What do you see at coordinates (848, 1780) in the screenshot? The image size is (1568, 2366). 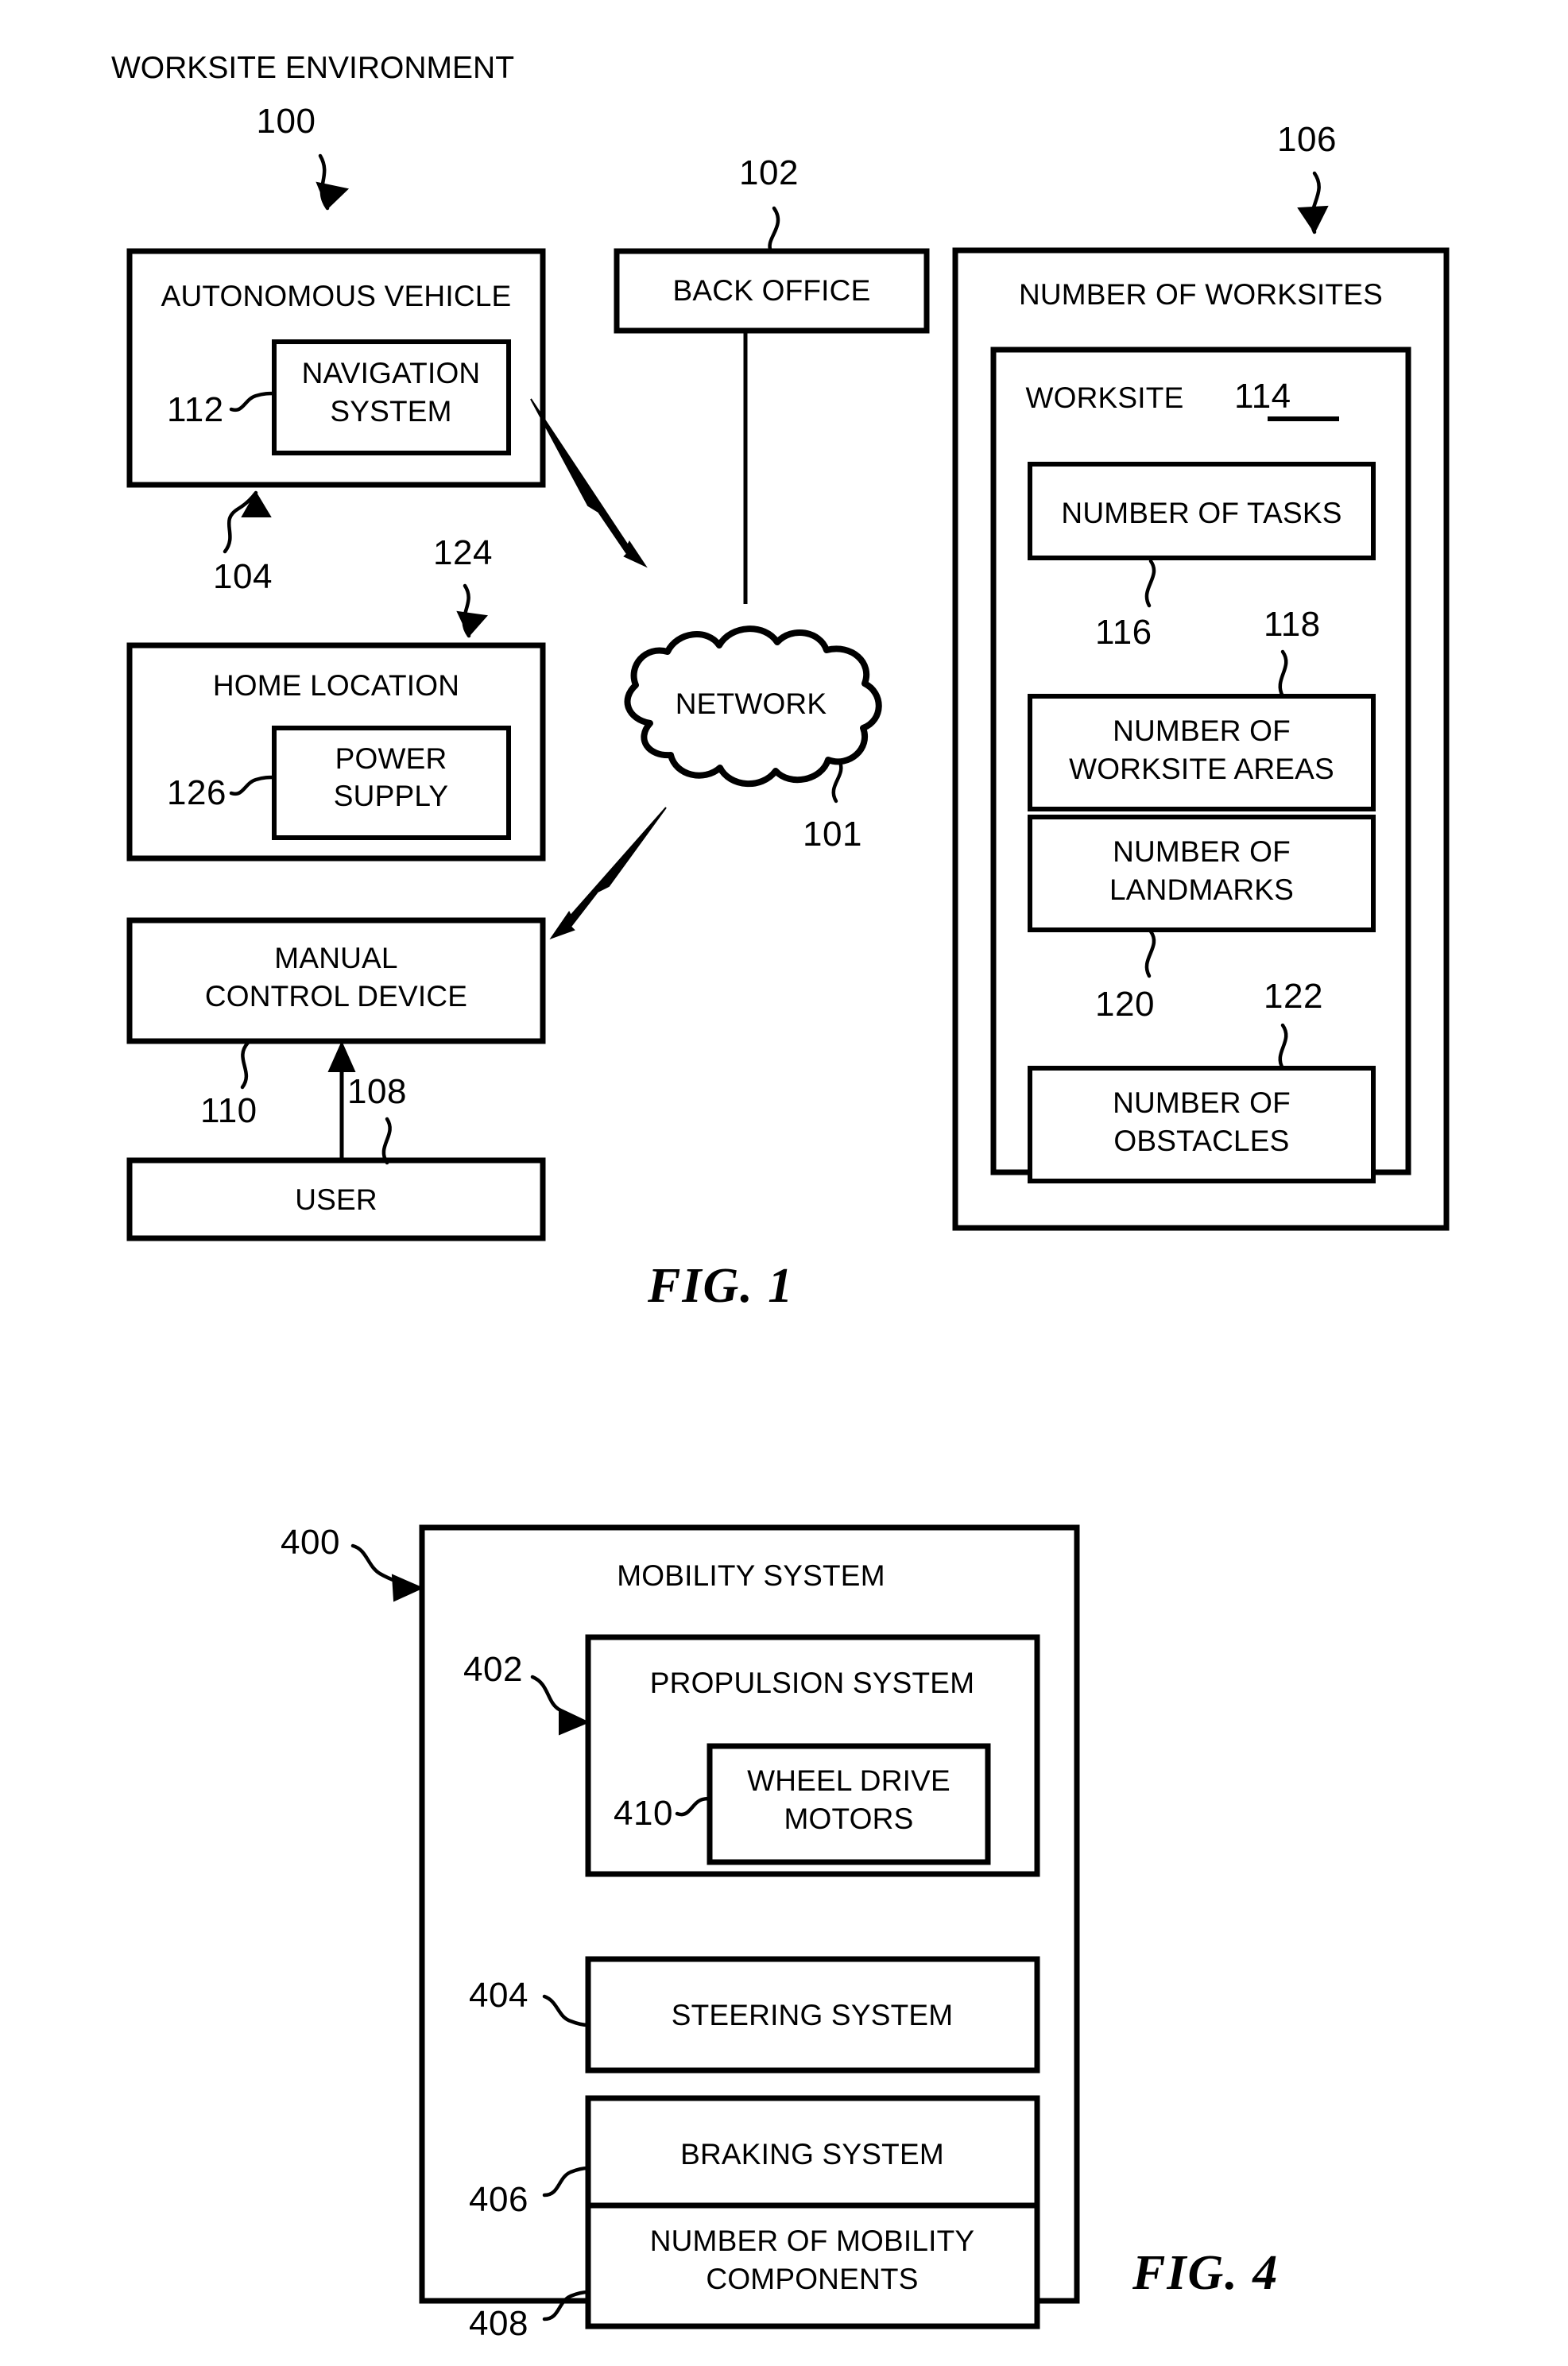 I see `wheel-drive-motors-label-line1: WHEEL DRIVE` at bounding box center [848, 1780].